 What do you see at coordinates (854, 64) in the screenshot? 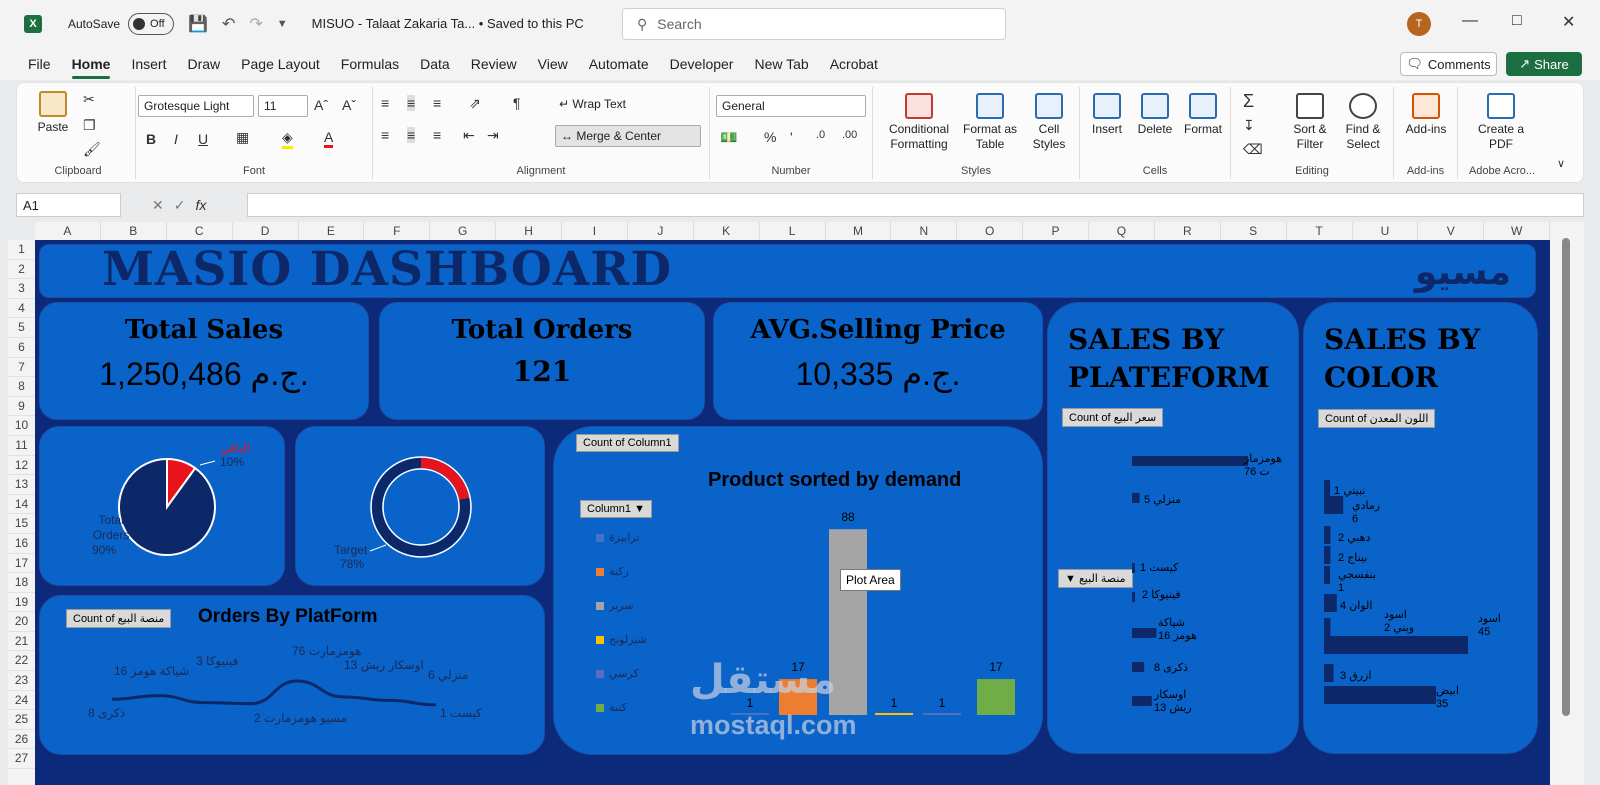
I see `tab-acrobat: Acrobat` at bounding box center [854, 64].